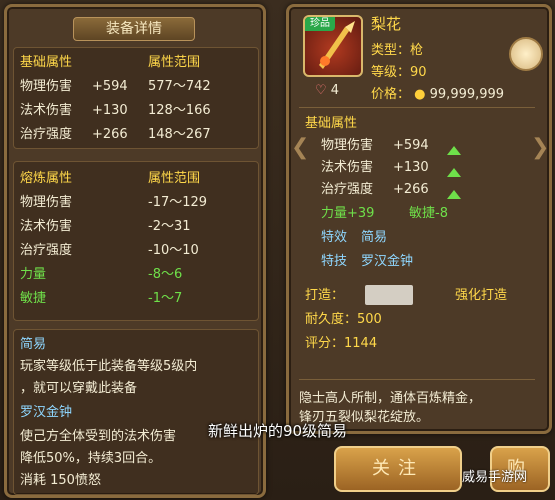 The width and height of the screenshot is (555, 500). I want to click on right-row: 物理伤害 +594, so click(420, 146).